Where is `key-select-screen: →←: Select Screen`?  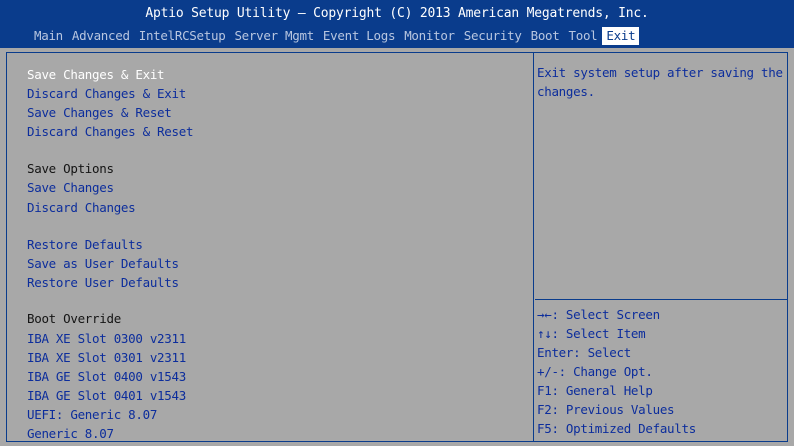 key-select-screen: →←: Select Screen is located at coordinates (598, 314).